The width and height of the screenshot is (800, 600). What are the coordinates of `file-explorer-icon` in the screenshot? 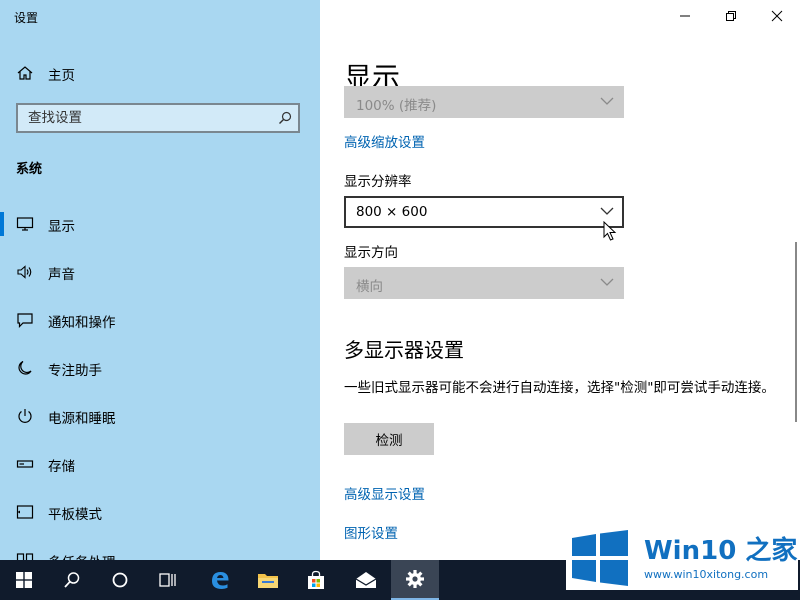 It's located at (268, 581).